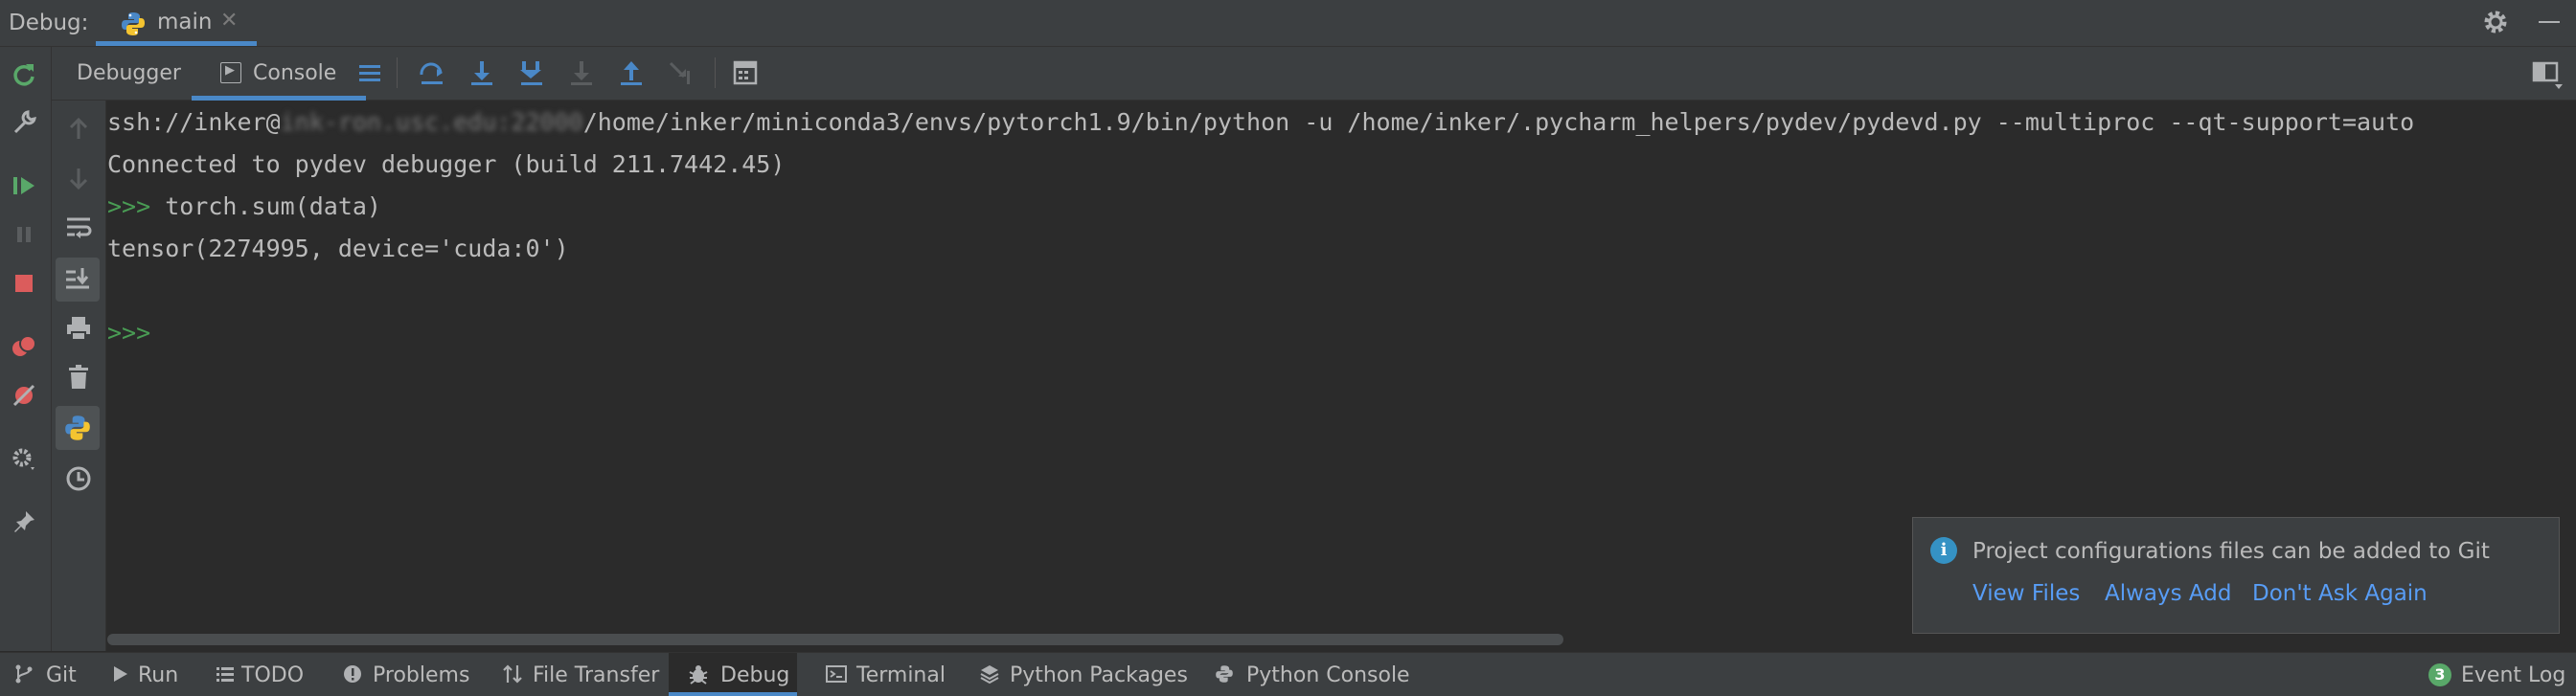  What do you see at coordinates (273, 675) in the screenshot?
I see `bottom-tab-label: TODO` at bounding box center [273, 675].